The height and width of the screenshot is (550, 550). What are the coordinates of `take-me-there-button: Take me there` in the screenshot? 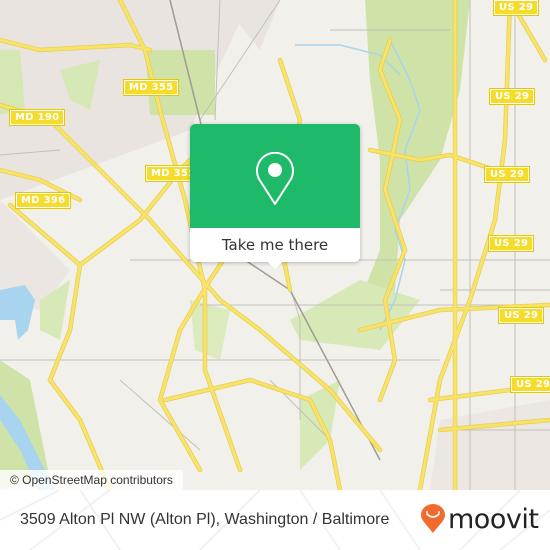 It's located at (275, 245).